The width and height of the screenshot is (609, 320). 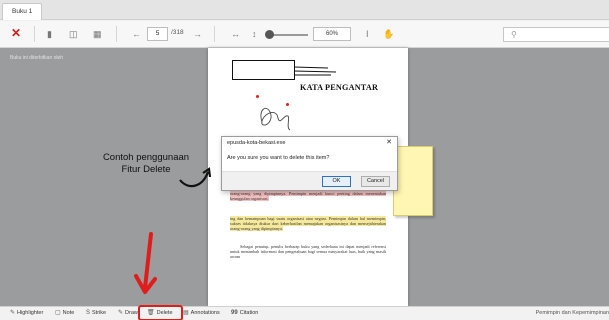 I want to click on dialog-title: epusda-kota-bekasi.exe, so click(x=256, y=143).